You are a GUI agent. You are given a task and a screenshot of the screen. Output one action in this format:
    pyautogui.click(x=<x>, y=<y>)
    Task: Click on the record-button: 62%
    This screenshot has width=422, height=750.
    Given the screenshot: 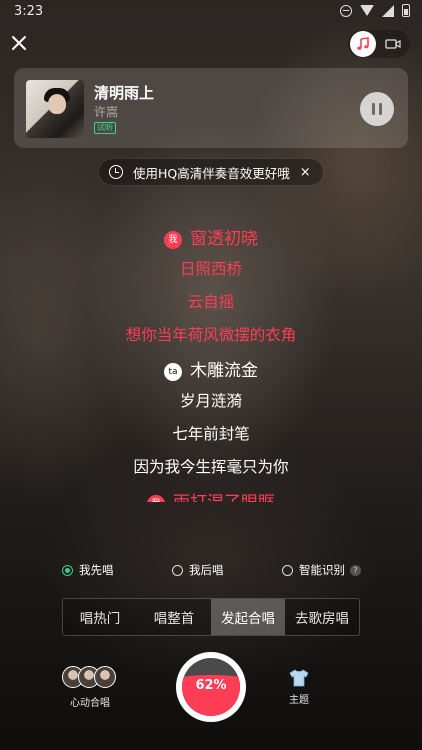 What is the action you would take?
    pyautogui.click(x=211, y=687)
    